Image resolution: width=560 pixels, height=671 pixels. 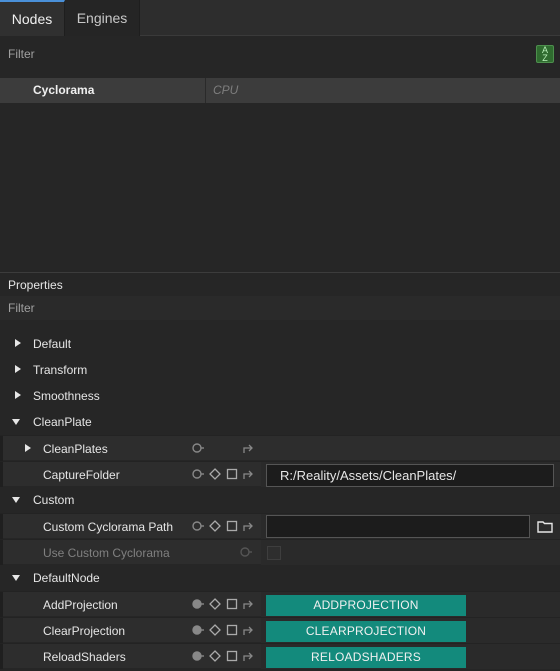 What do you see at coordinates (410, 475) in the screenshot?
I see `capture-folder-field: R:/Reality/Assets/CleanPlates/` at bounding box center [410, 475].